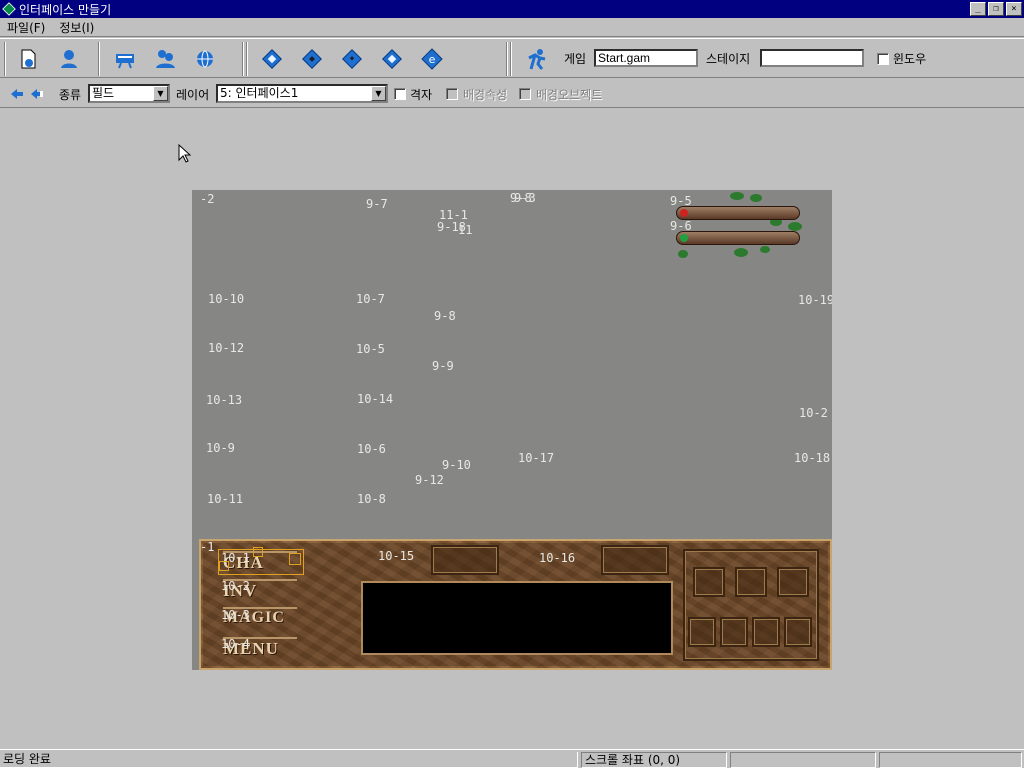 The width and height of the screenshot is (1024, 768). Describe the element at coordinates (370, 299) in the screenshot. I see `layer-label: 10-7` at that location.